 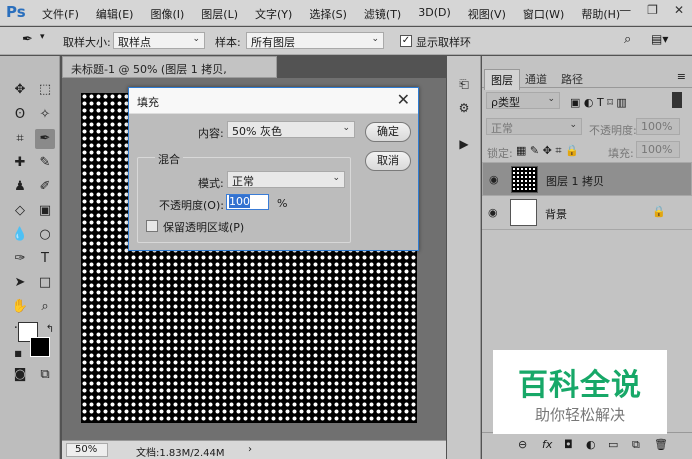 What do you see at coordinates (522, 444) in the screenshot?
I see `link-layers-icon: ⊖` at bounding box center [522, 444].